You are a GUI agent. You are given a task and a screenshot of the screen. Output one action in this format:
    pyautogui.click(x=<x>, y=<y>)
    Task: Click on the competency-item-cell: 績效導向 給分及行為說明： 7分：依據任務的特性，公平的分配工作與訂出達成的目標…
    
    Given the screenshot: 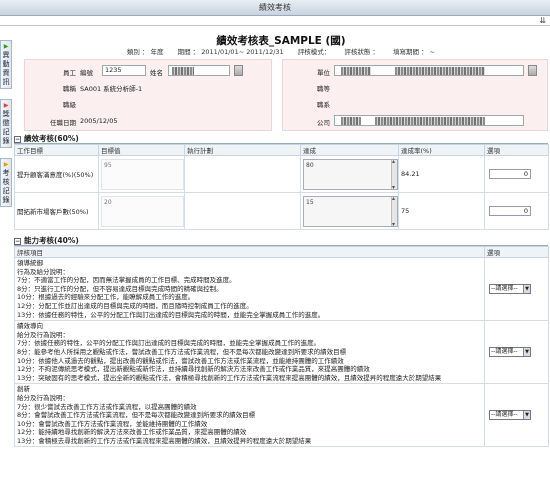 What is the action you would take?
    pyautogui.click(x=249, y=352)
    